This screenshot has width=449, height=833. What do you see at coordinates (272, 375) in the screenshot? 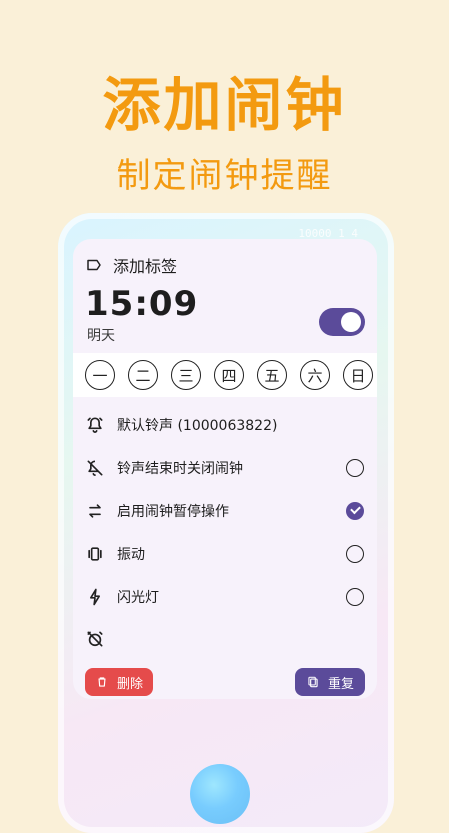
I see `weekday-fri: 五` at bounding box center [272, 375].